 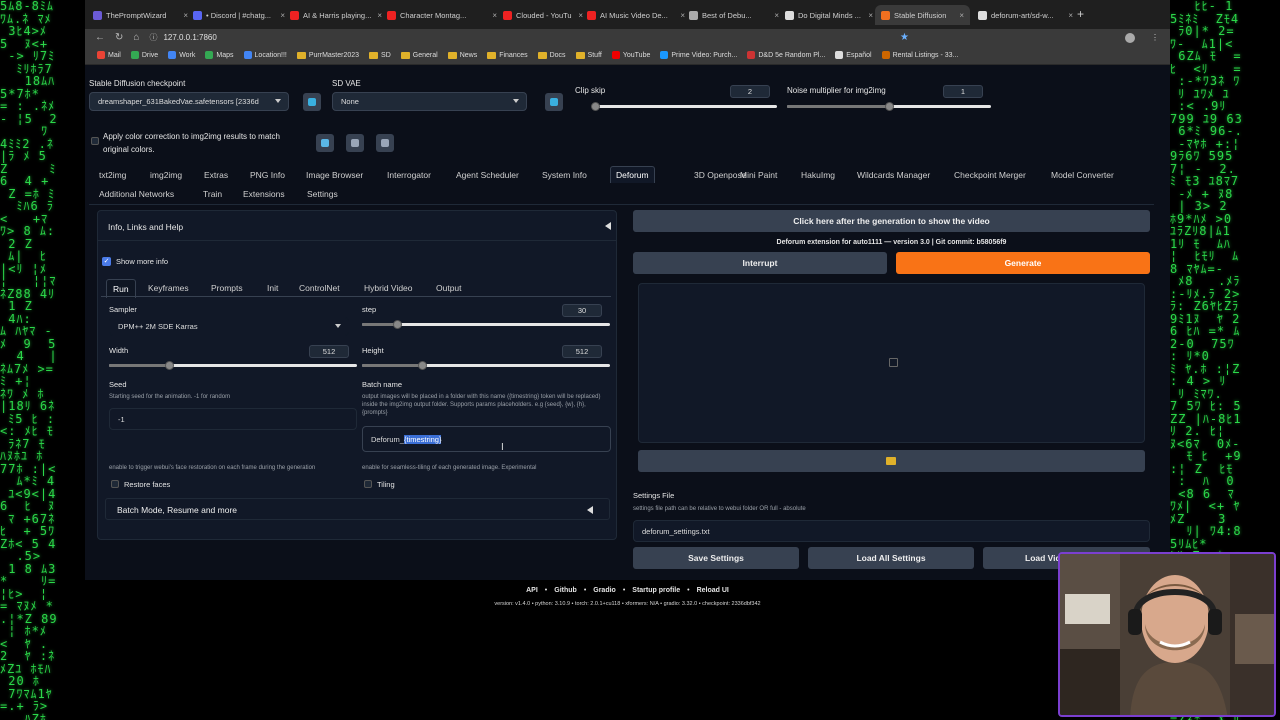 What do you see at coordinates (1080, 14) in the screenshot?
I see `new-tab-icon: +` at bounding box center [1080, 14].